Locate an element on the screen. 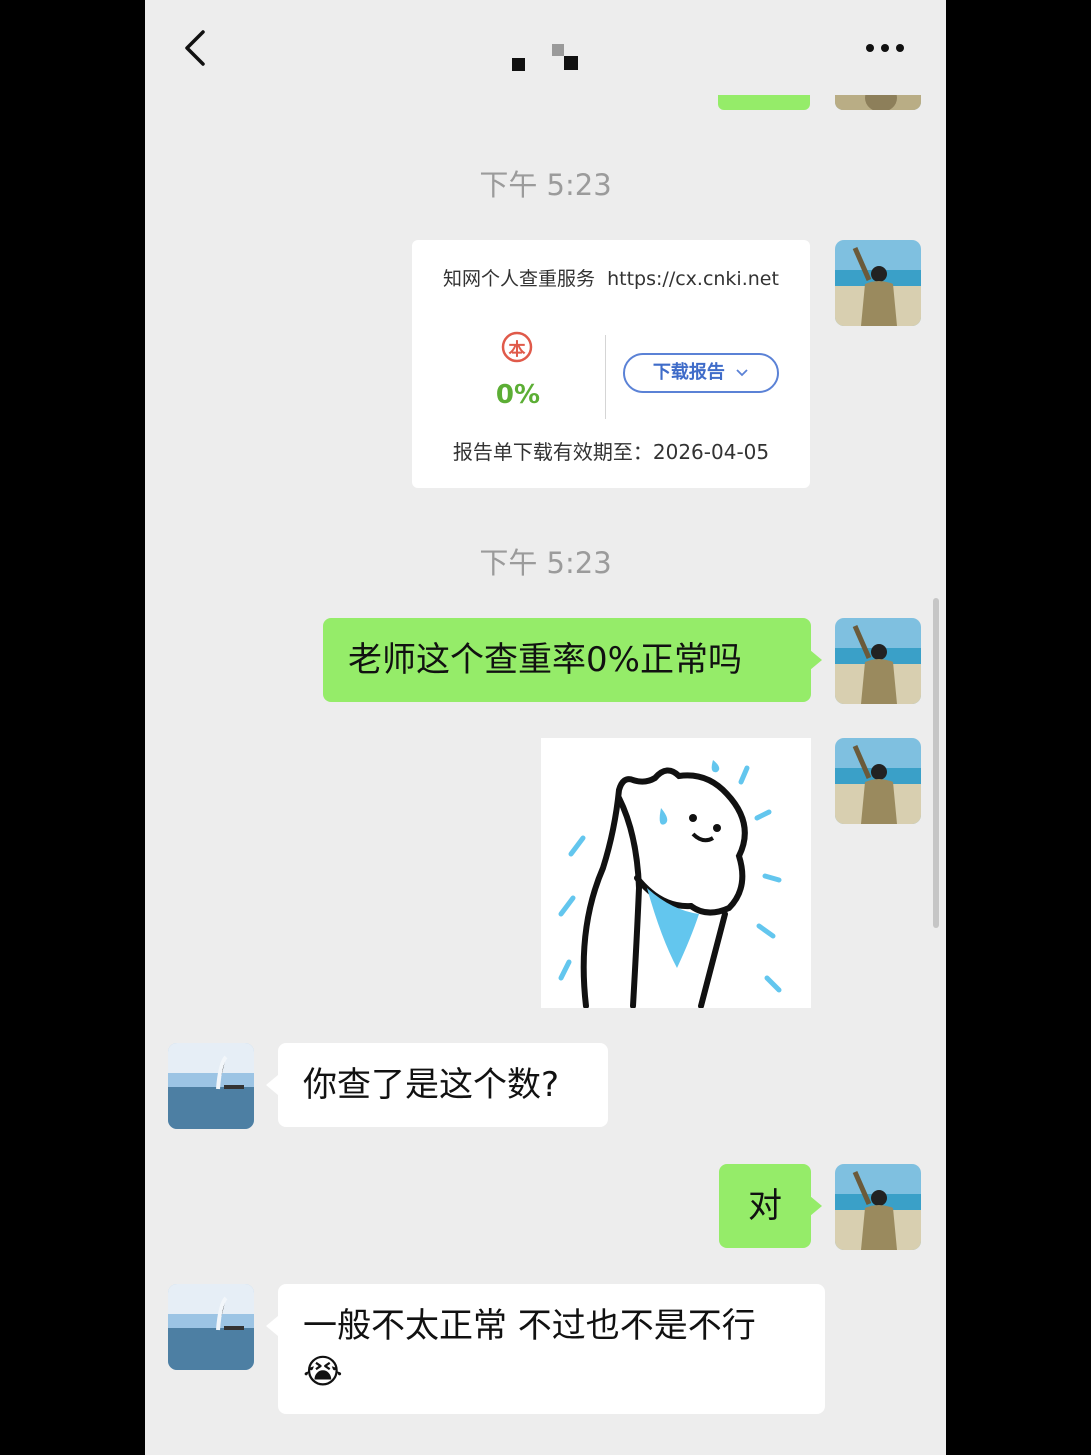 This screenshot has height=1455, width=1091. download-report-button: 下载报告 is located at coordinates (701, 373).